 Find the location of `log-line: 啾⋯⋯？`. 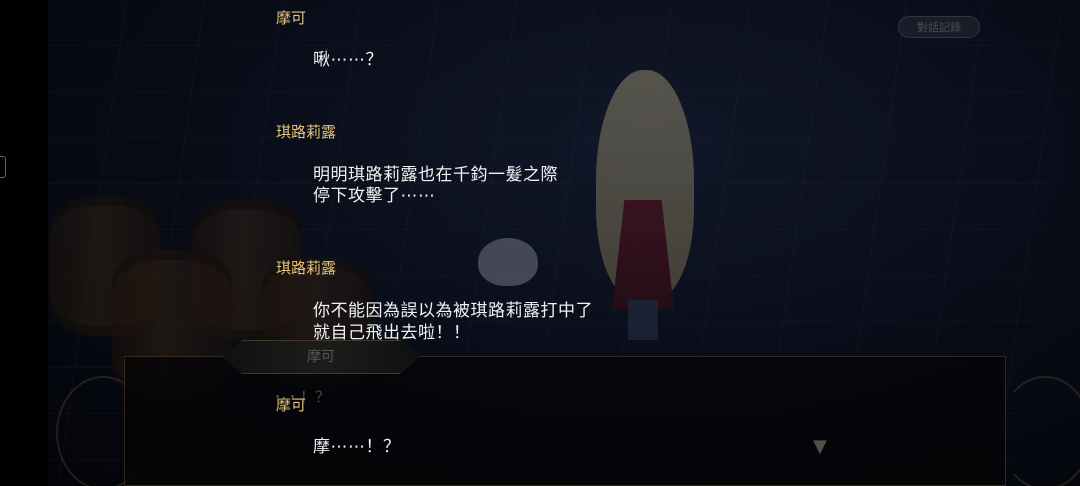

log-line: 啾⋯⋯？ is located at coordinates (348, 60).